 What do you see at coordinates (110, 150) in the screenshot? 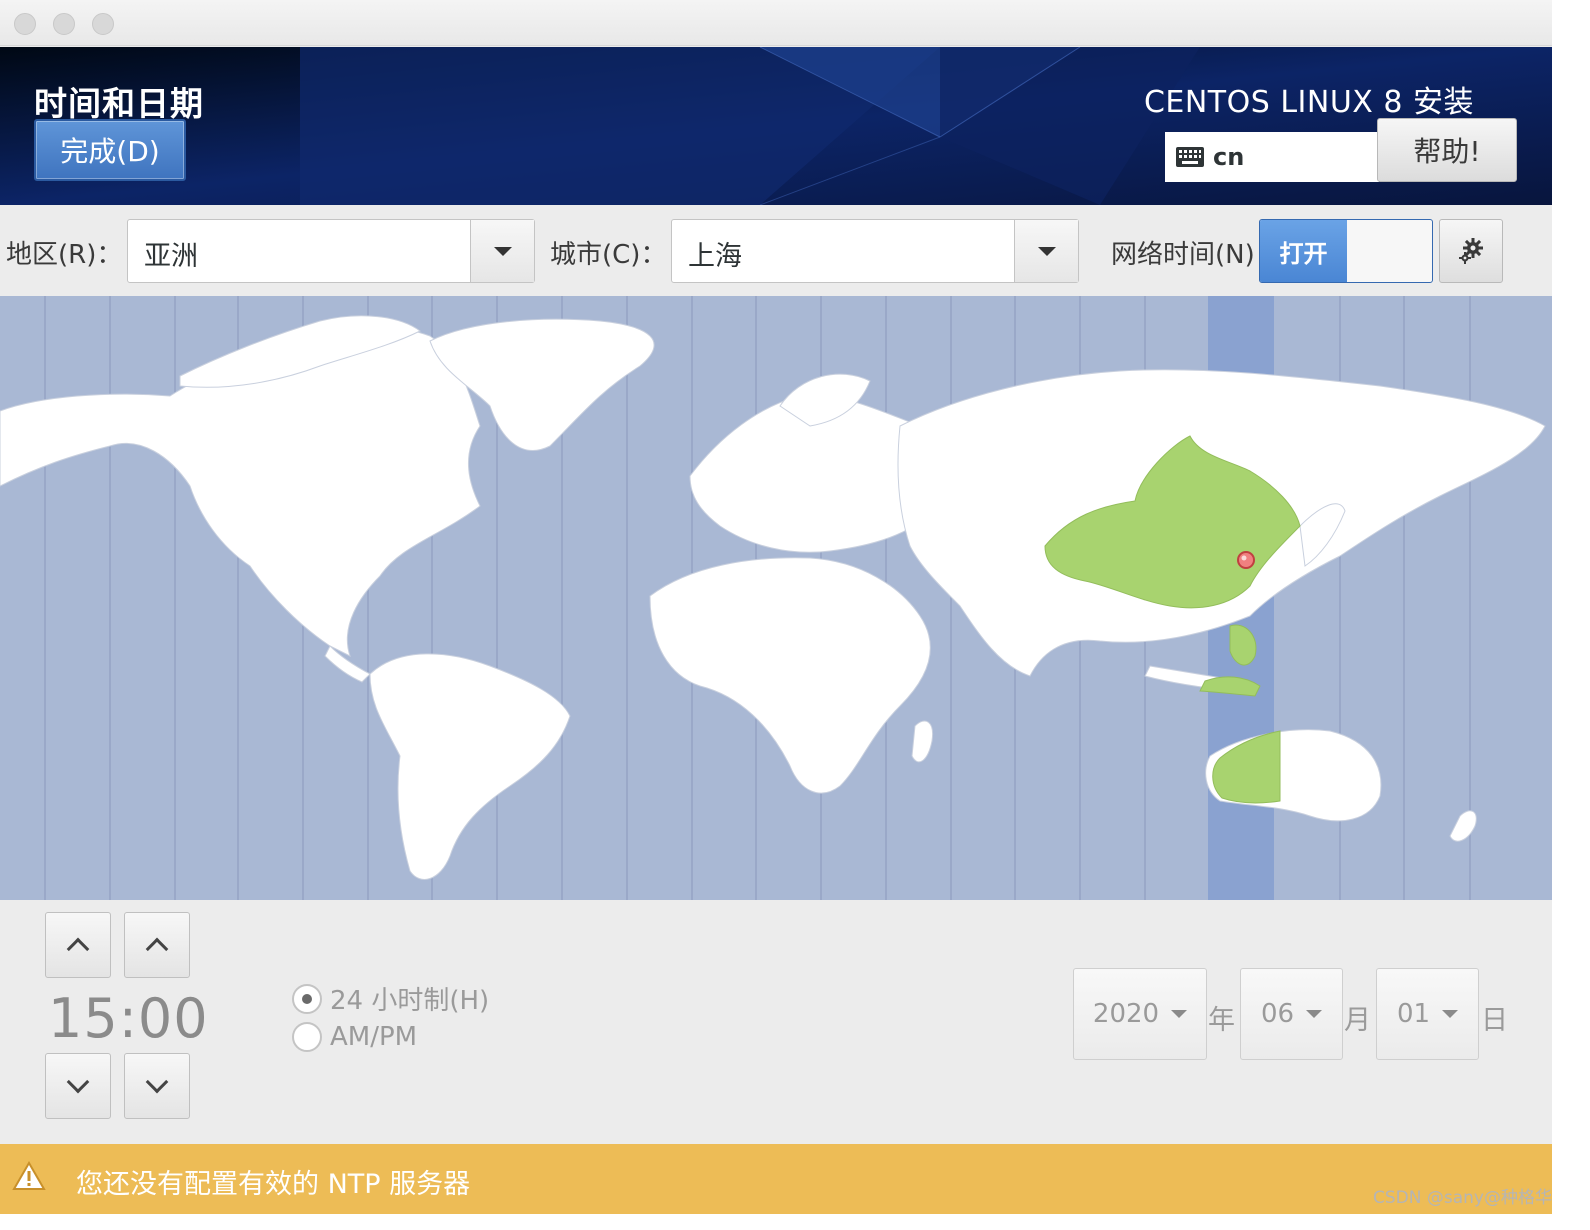
I see `done-button: 完成(D)` at bounding box center [110, 150].